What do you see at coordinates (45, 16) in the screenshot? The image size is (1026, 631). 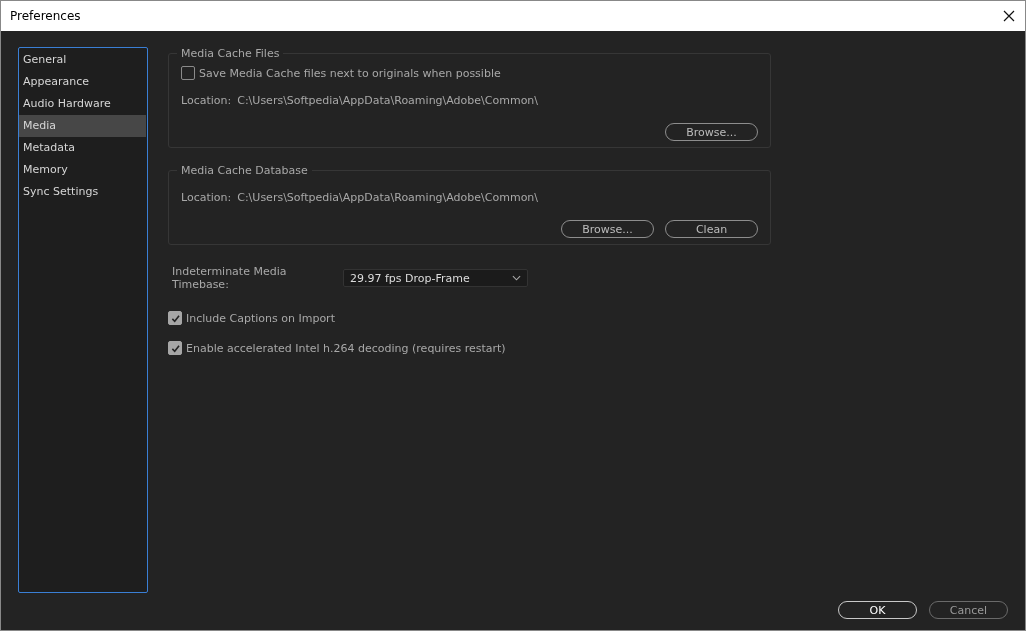 I see `window-title: Preferences` at bounding box center [45, 16].